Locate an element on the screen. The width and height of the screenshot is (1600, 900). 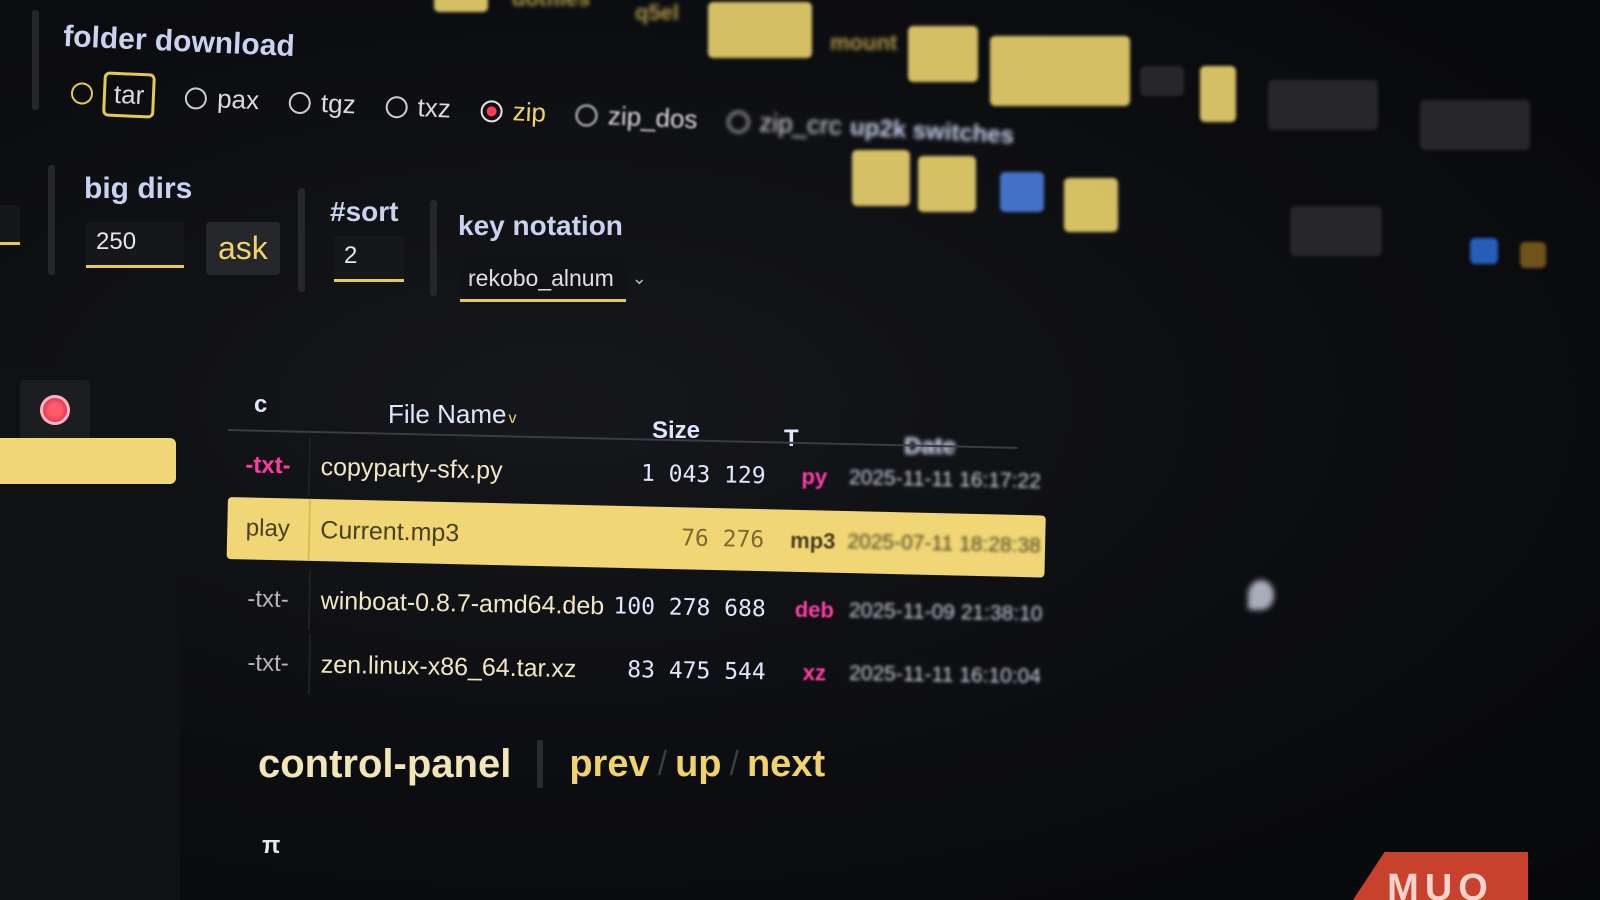
ask-button: ask is located at coordinates (243, 248).